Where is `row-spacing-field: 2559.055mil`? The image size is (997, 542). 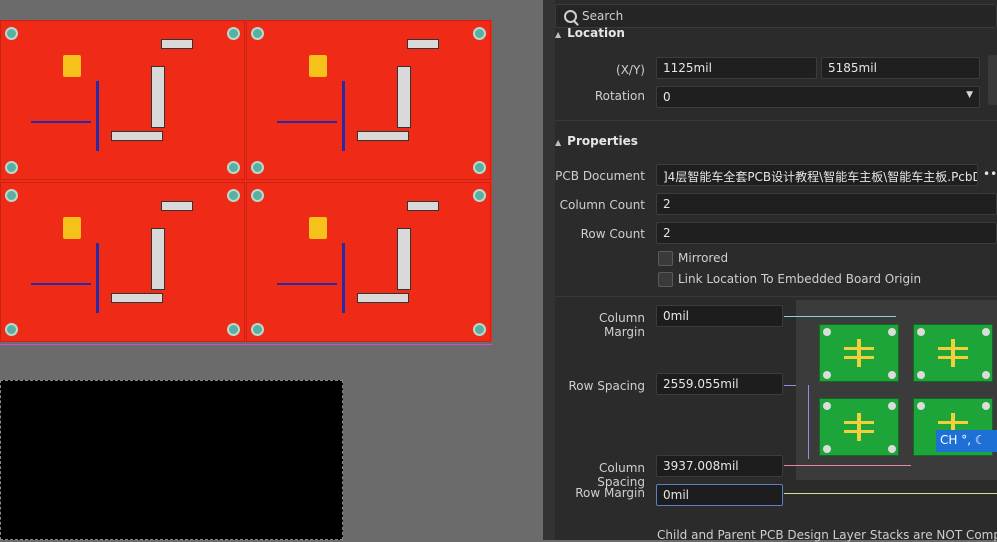
row-spacing-field: 2559.055mil is located at coordinates (719, 384).